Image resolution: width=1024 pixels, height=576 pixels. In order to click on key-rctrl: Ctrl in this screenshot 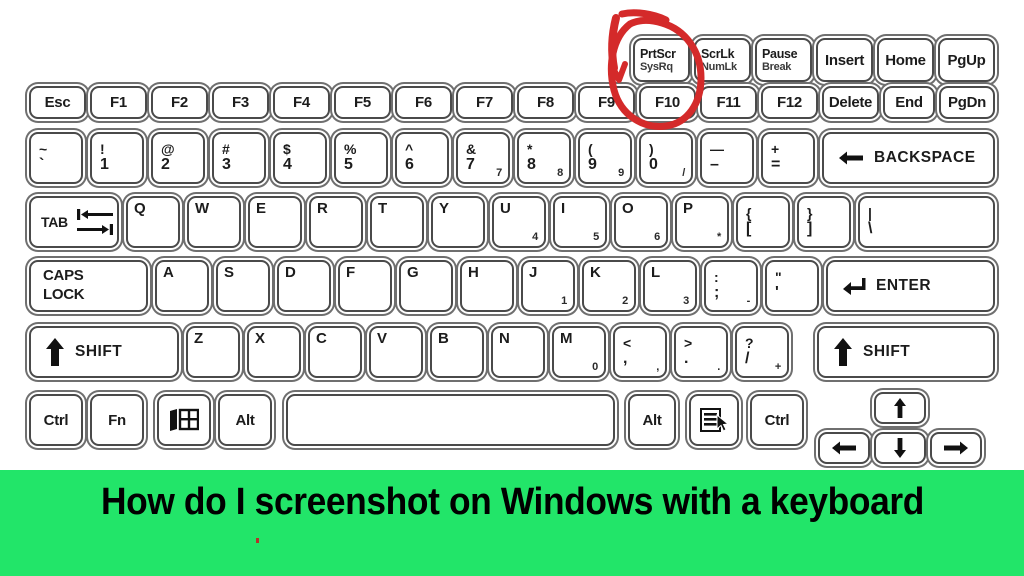, I will do `click(777, 420)`.